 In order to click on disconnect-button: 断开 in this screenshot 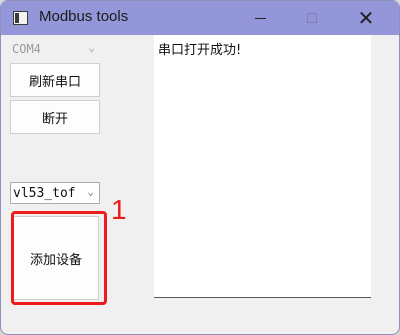, I will do `click(55, 117)`.